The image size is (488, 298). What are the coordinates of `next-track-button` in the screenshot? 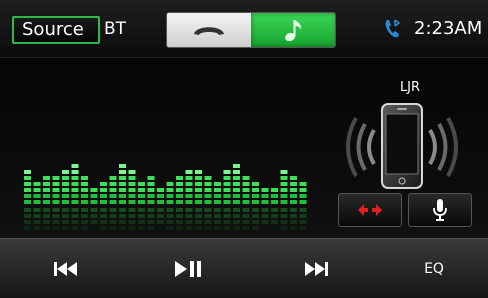 It's located at (316, 268).